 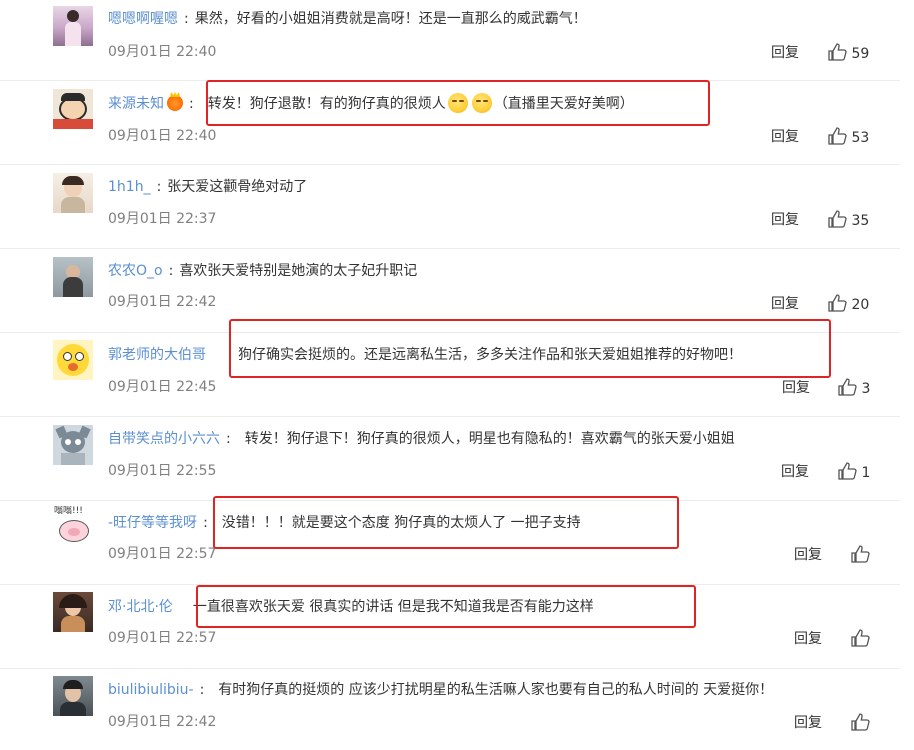 What do you see at coordinates (298, 271) in the screenshot?
I see `comment-text: 喜欢张天爱特别是她演的太子妃升职记` at bounding box center [298, 271].